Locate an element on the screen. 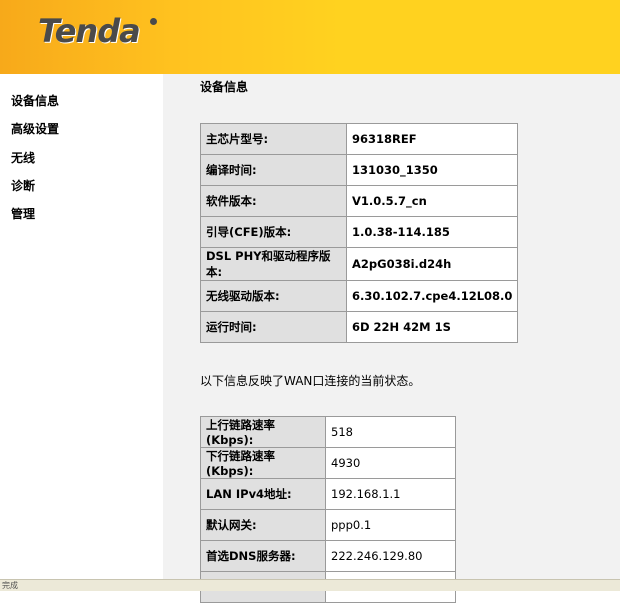 This screenshot has height=603, width=620. tenda-logo: Tenda is located at coordinates (89, 31).